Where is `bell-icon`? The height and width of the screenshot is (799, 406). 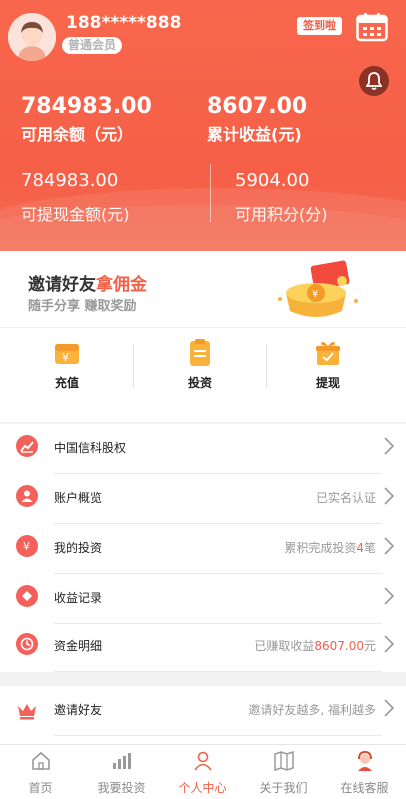
bell-icon is located at coordinates (374, 81).